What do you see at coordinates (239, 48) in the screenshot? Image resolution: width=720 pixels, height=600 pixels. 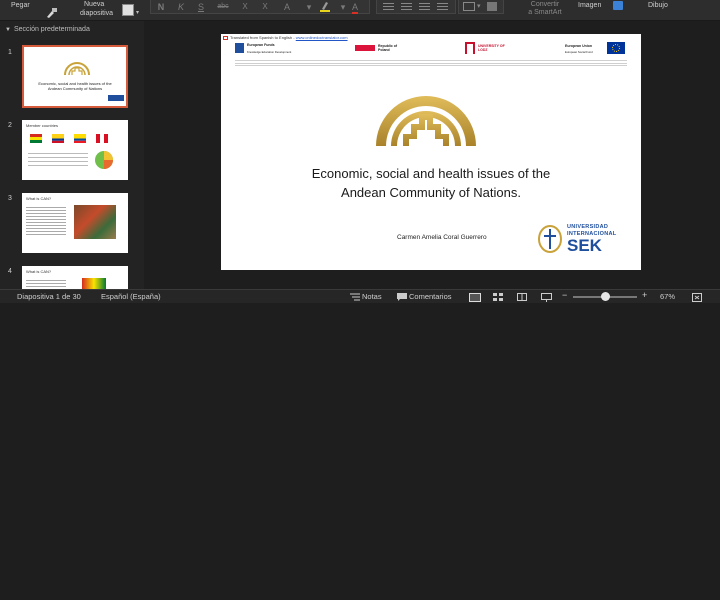 I see `eu-funds-icon` at bounding box center [239, 48].